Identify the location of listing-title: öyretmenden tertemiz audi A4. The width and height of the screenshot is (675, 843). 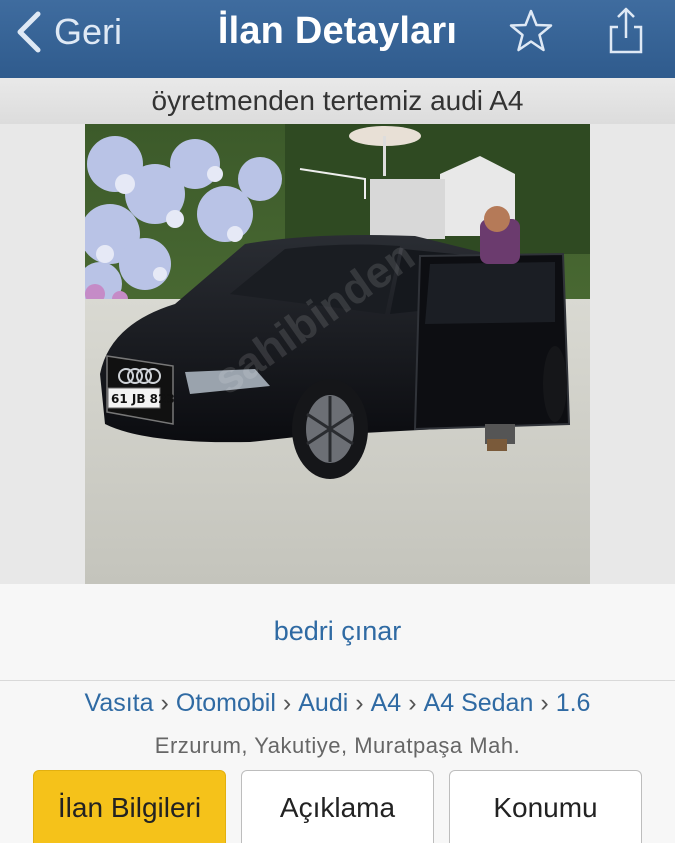
(337, 101).